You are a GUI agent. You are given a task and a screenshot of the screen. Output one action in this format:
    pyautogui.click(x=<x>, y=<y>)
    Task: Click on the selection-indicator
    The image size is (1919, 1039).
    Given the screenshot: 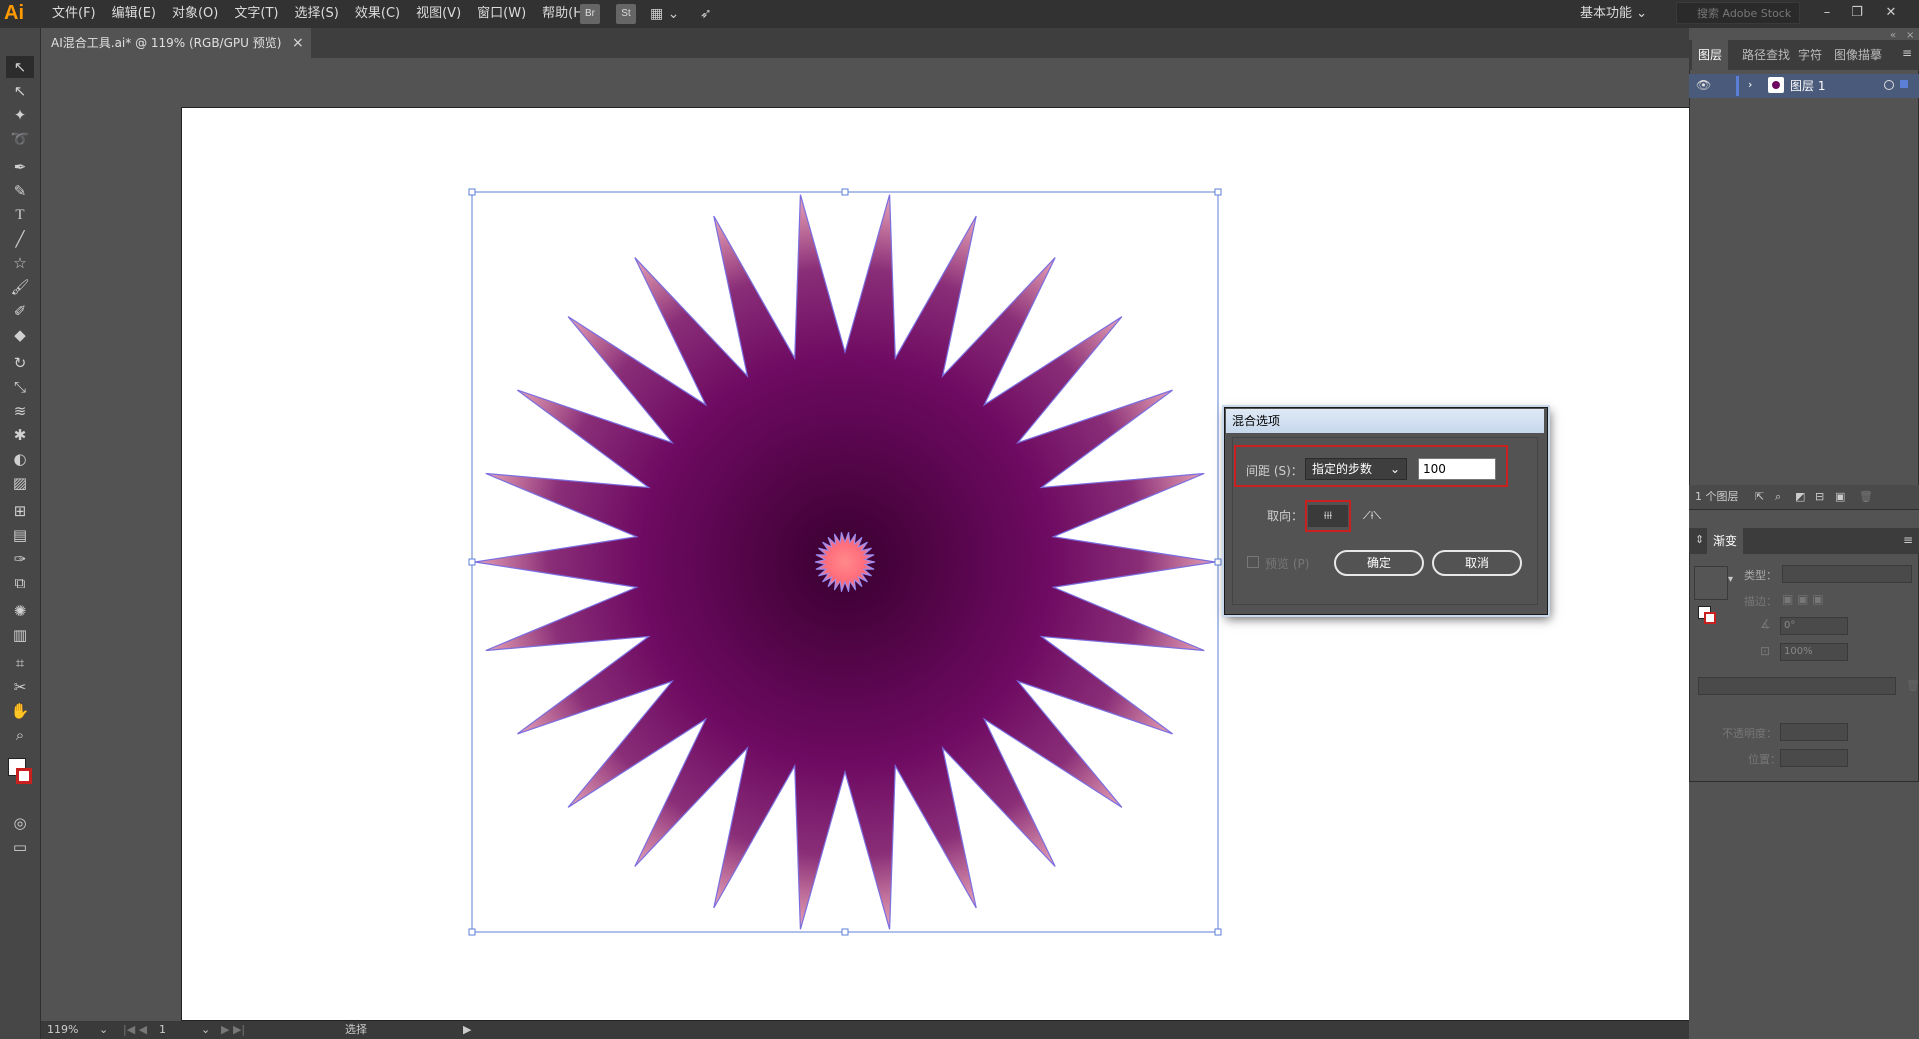 What is the action you would take?
    pyautogui.click(x=1904, y=84)
    